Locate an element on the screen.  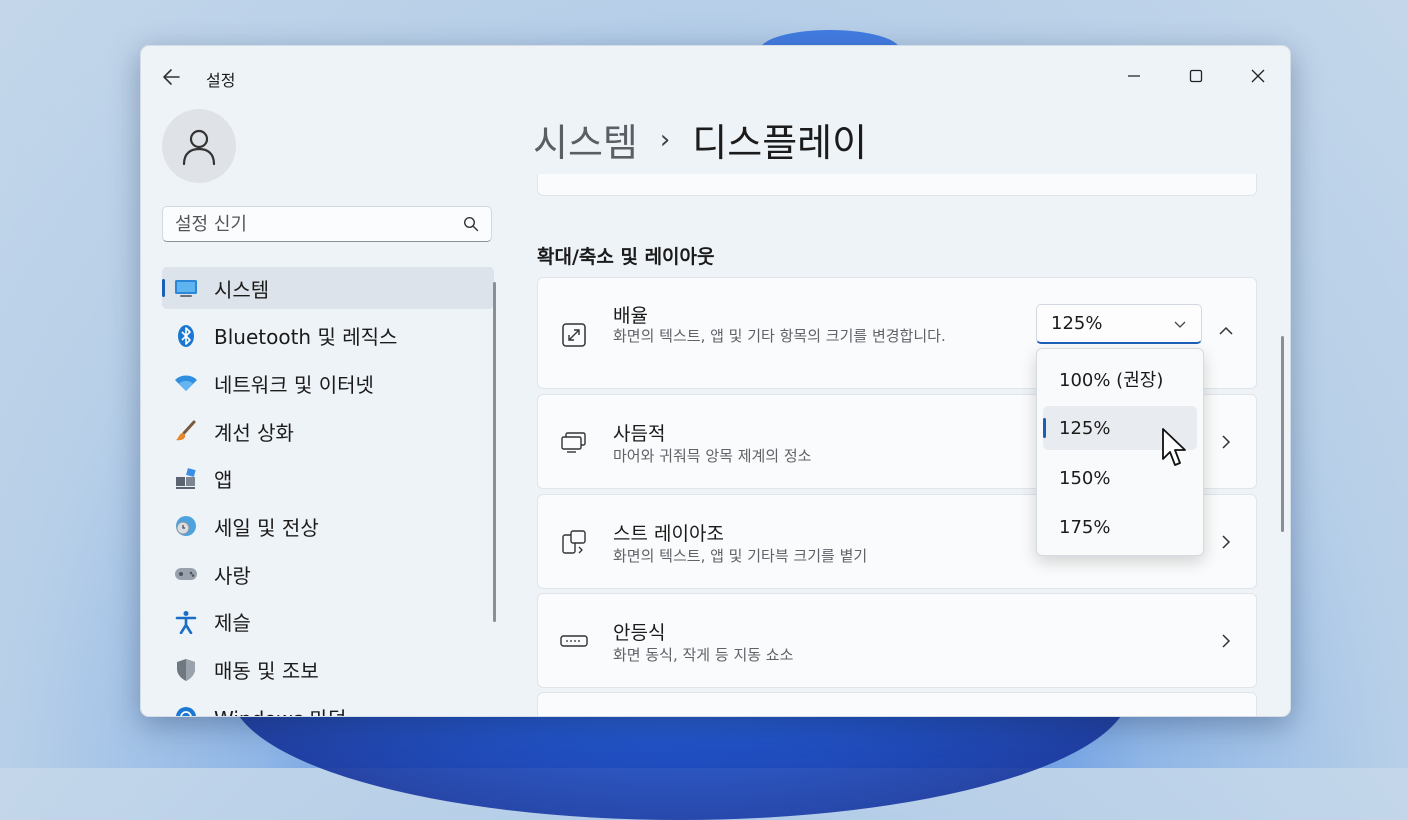
settings-search-box is located at coordinates (327, 224).